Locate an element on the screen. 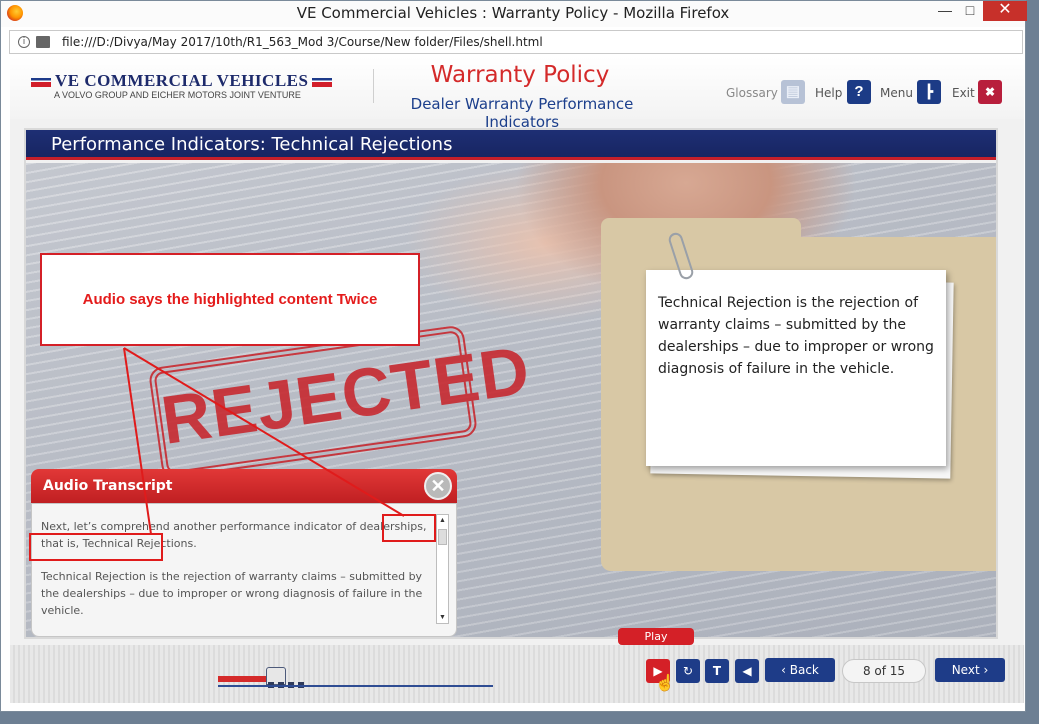  transcript-header: Audio Transcript ✕ is located at coordinates (244, 486).